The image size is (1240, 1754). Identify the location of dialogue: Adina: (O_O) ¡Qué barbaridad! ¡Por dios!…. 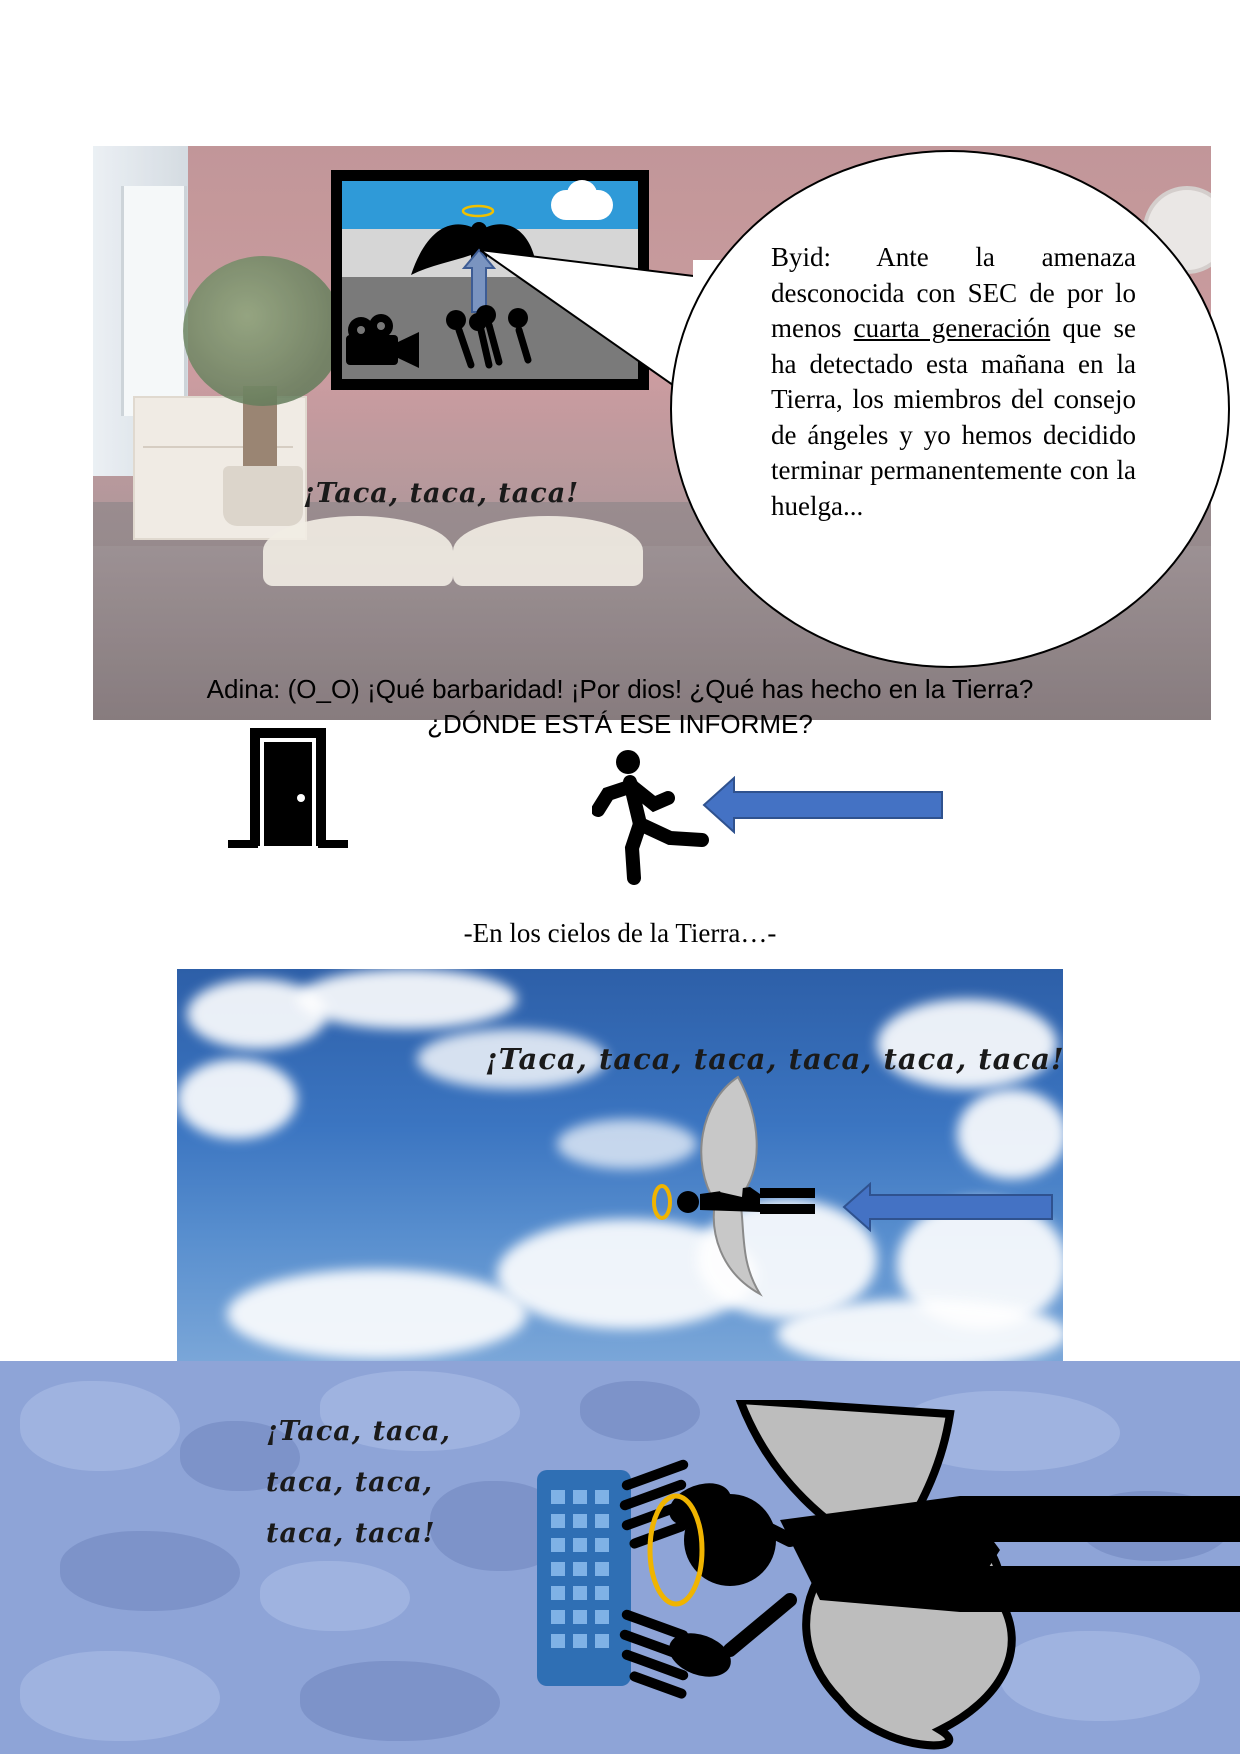
(620, 707).